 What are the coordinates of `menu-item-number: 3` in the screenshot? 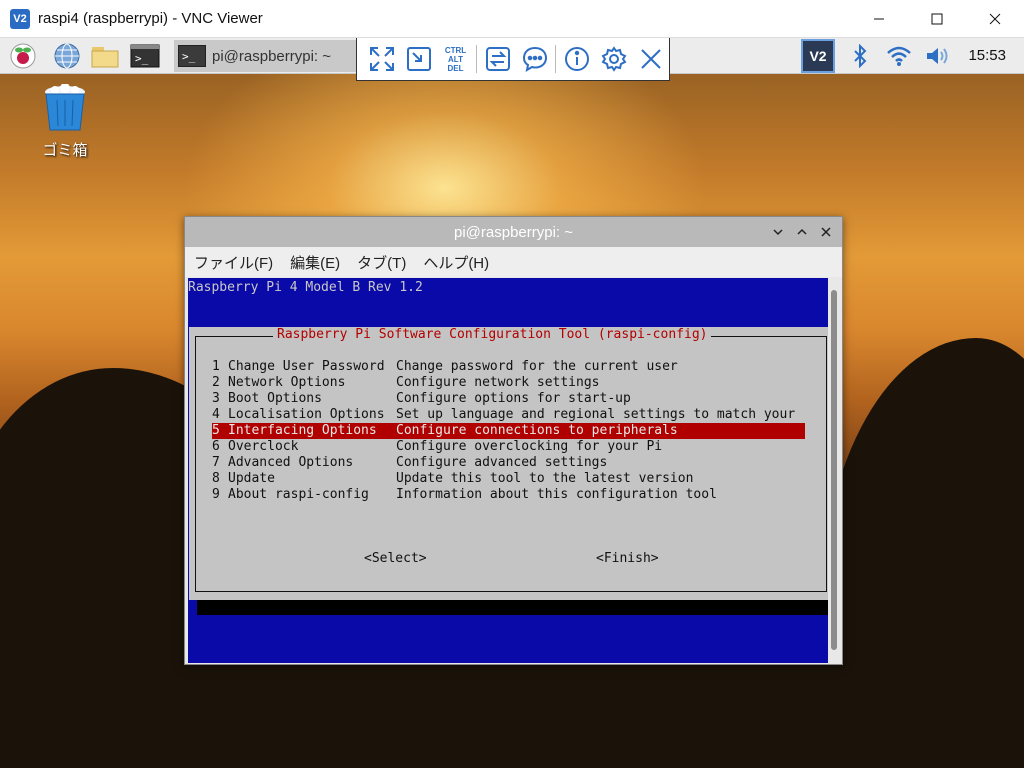 It's located at (216, 398).